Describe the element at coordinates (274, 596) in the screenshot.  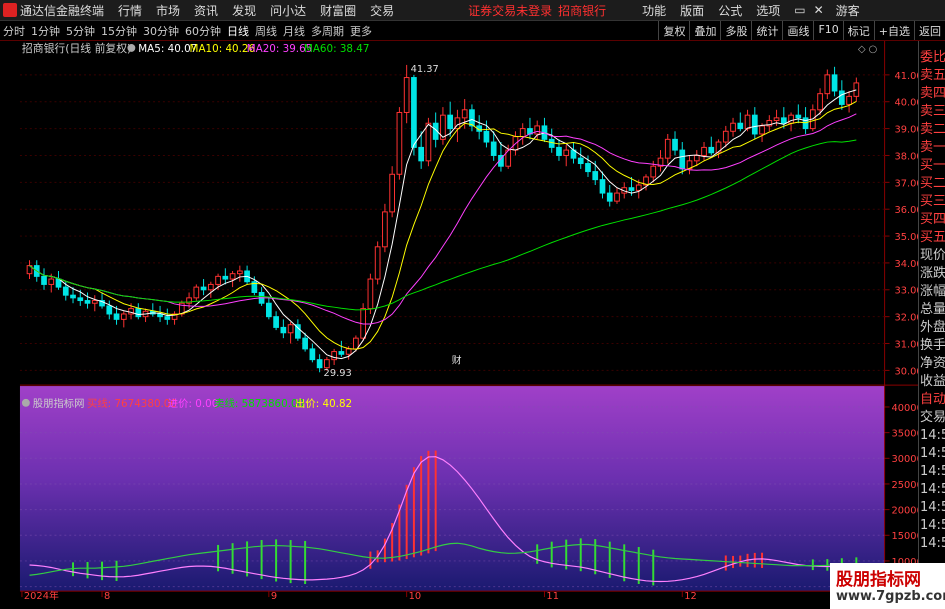
I see `date-axis-label: 9` at that location.